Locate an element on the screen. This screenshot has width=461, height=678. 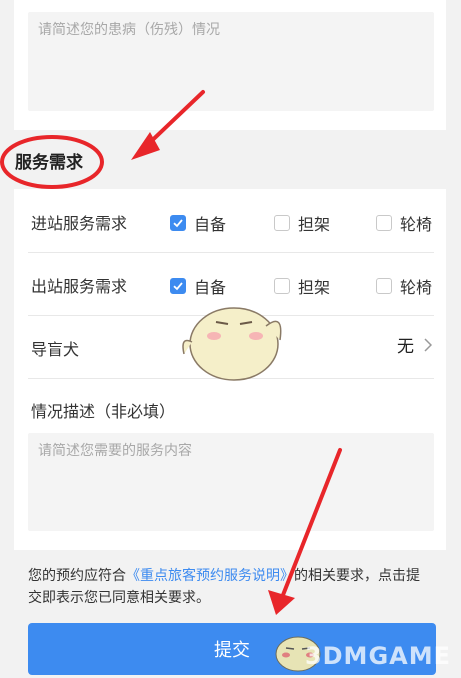
outbound-option-wheelchair: 轮椅 is located at coordinates (404, 286).